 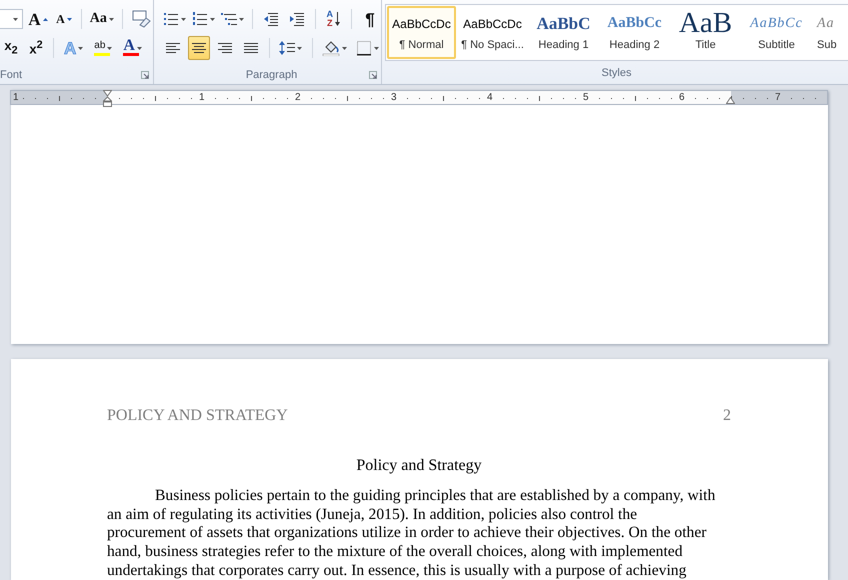 I want to click on group-label: Styles, so click(x=617, y=73).